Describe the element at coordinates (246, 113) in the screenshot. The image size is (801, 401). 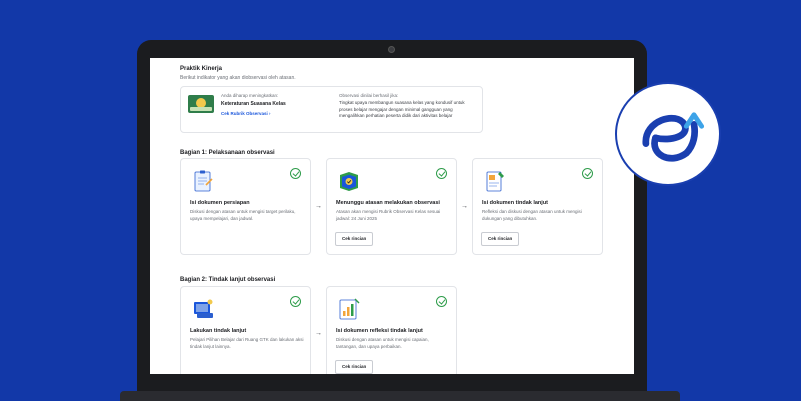
I see `check-rubric-link: Cek Rubrik Observasi ›` at that location.